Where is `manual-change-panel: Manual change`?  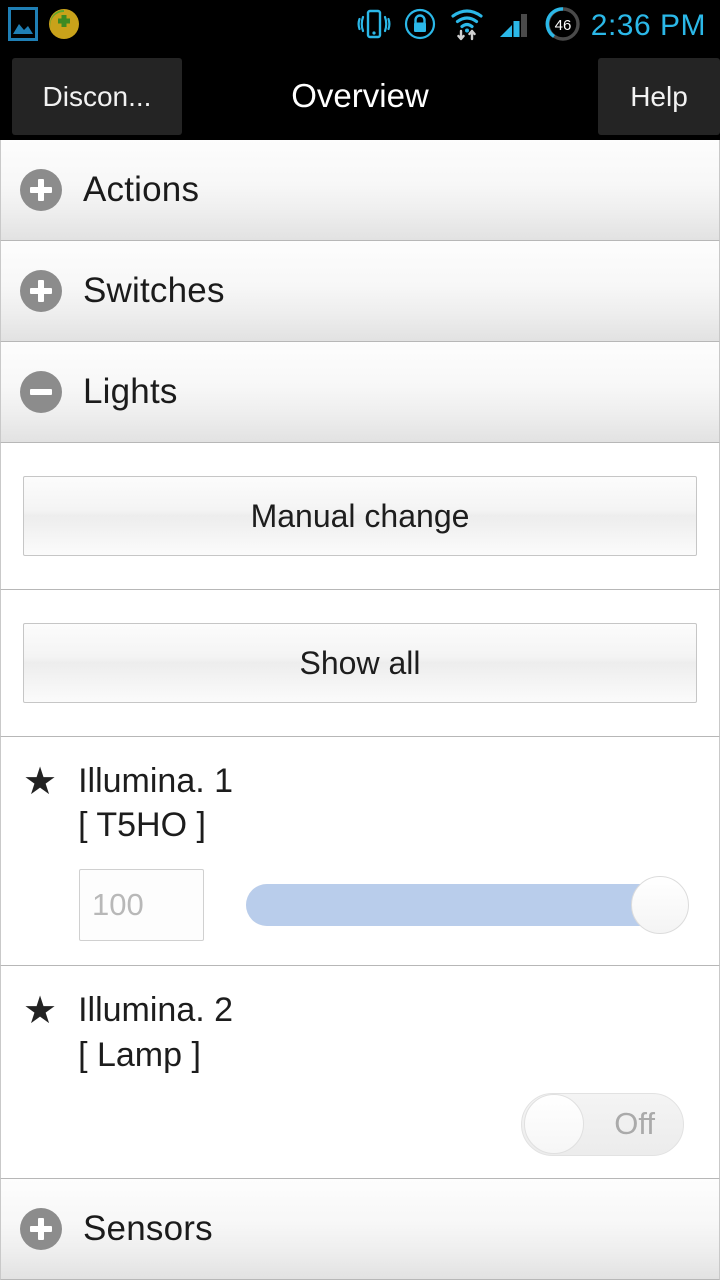
manual-change-panel: Manual change is located at coordinates (360, 516).